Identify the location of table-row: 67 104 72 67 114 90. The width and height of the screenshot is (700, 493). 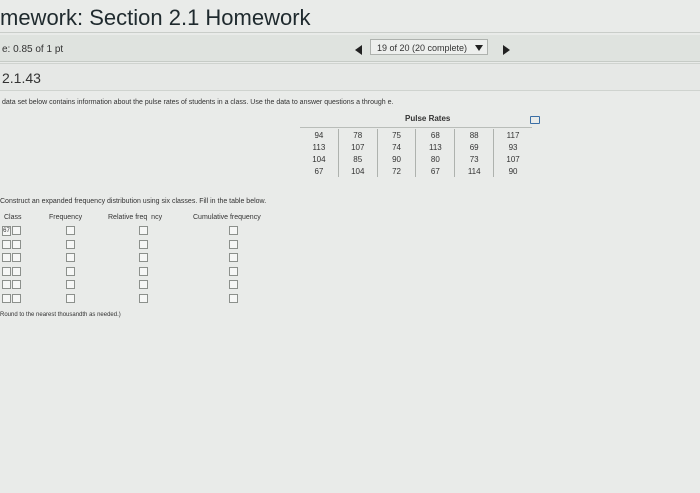
(416, 171).